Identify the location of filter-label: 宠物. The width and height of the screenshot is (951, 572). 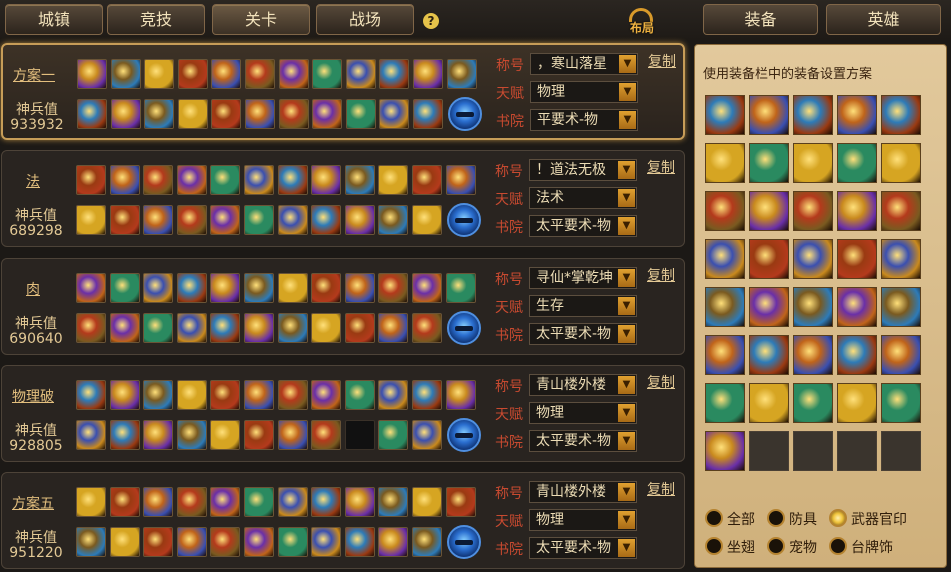
(803, 547).